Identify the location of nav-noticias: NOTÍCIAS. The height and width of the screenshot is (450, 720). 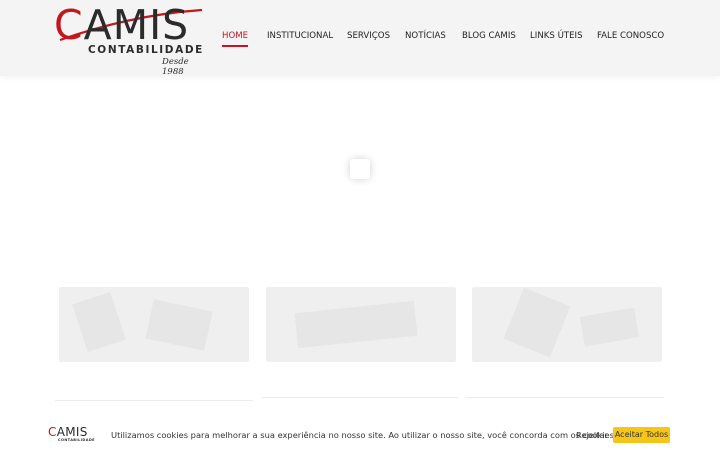
(425, 36).